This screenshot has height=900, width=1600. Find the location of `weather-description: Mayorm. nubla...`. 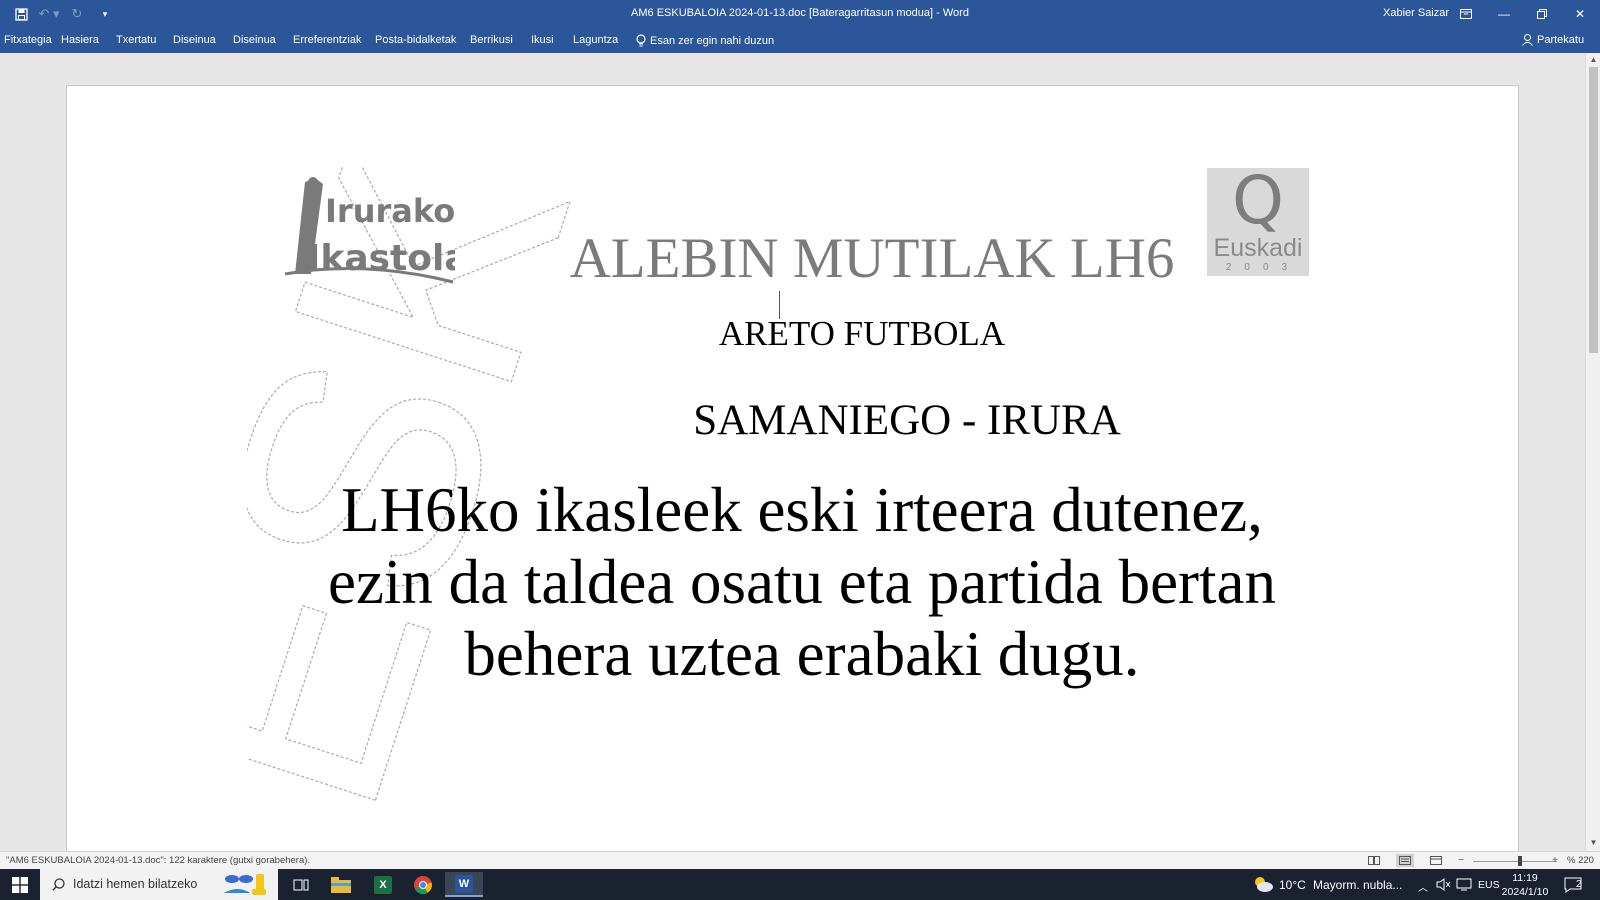

weather-description: Mayorm. nubla... is located at coordinates (1357, 885).